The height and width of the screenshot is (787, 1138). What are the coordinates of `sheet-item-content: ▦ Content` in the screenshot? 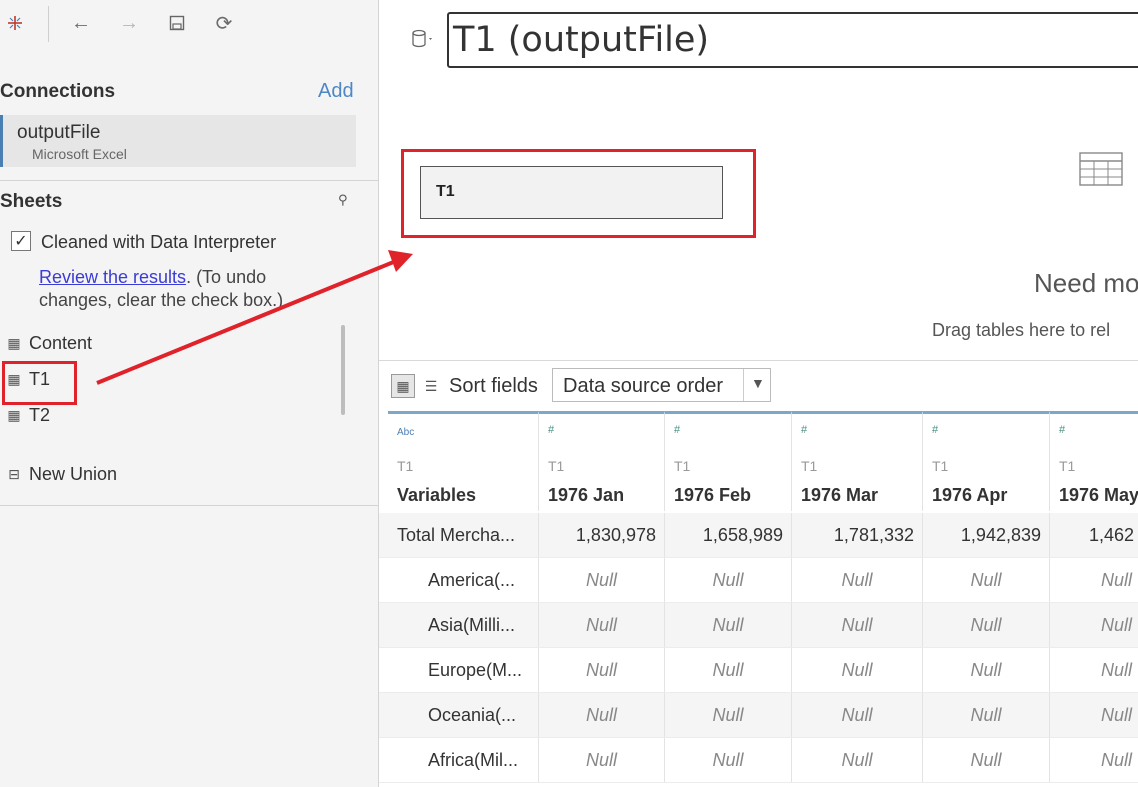 It's located at (49, 343).